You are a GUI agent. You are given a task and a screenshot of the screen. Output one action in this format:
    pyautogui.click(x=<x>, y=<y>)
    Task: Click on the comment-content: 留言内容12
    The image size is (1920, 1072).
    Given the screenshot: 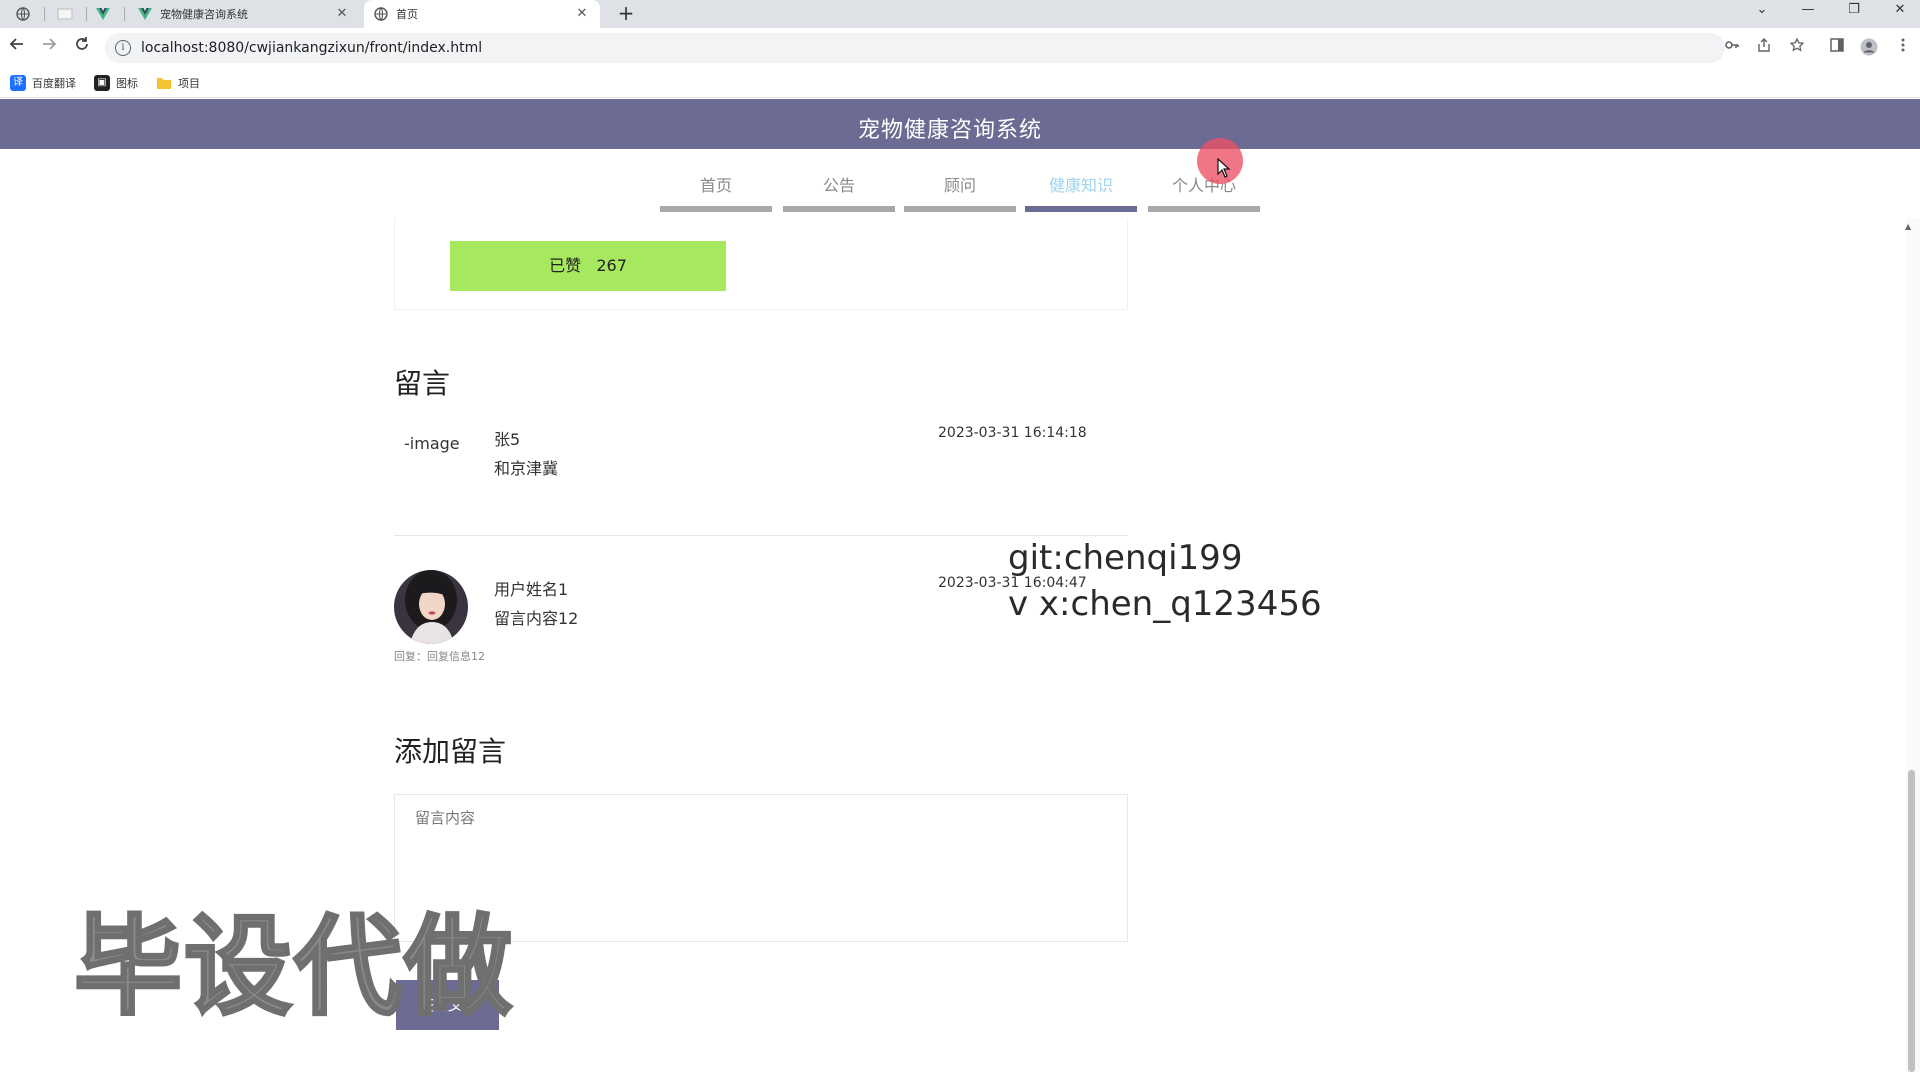 What is the action you would take?
    pyautogui.click(x=536, y=618)
    